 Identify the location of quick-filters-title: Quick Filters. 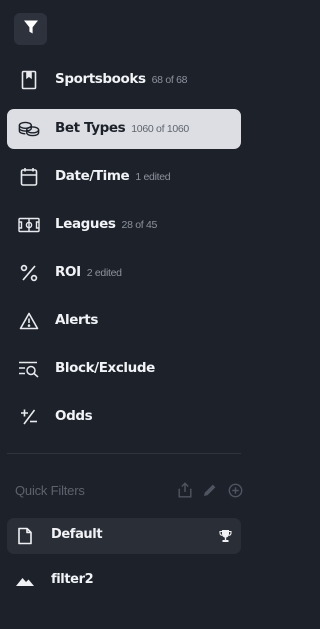
(50, 490).